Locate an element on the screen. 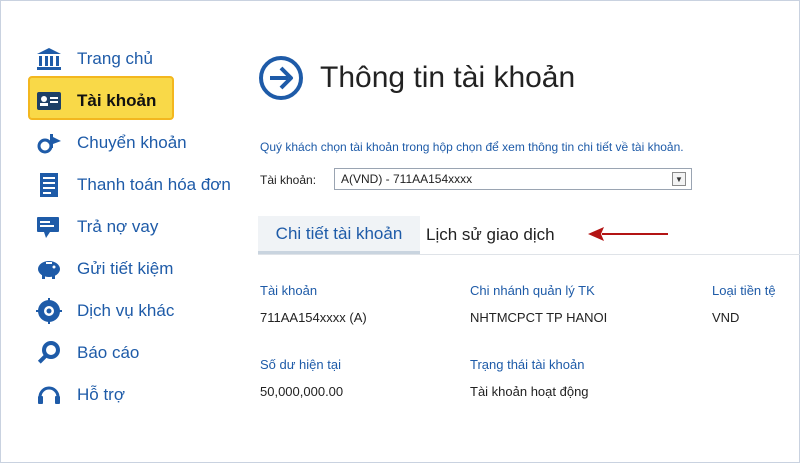 The image size is (800, 463). sidebar-item-label: Dịch vụ khác is located at coordinates (126, 310).